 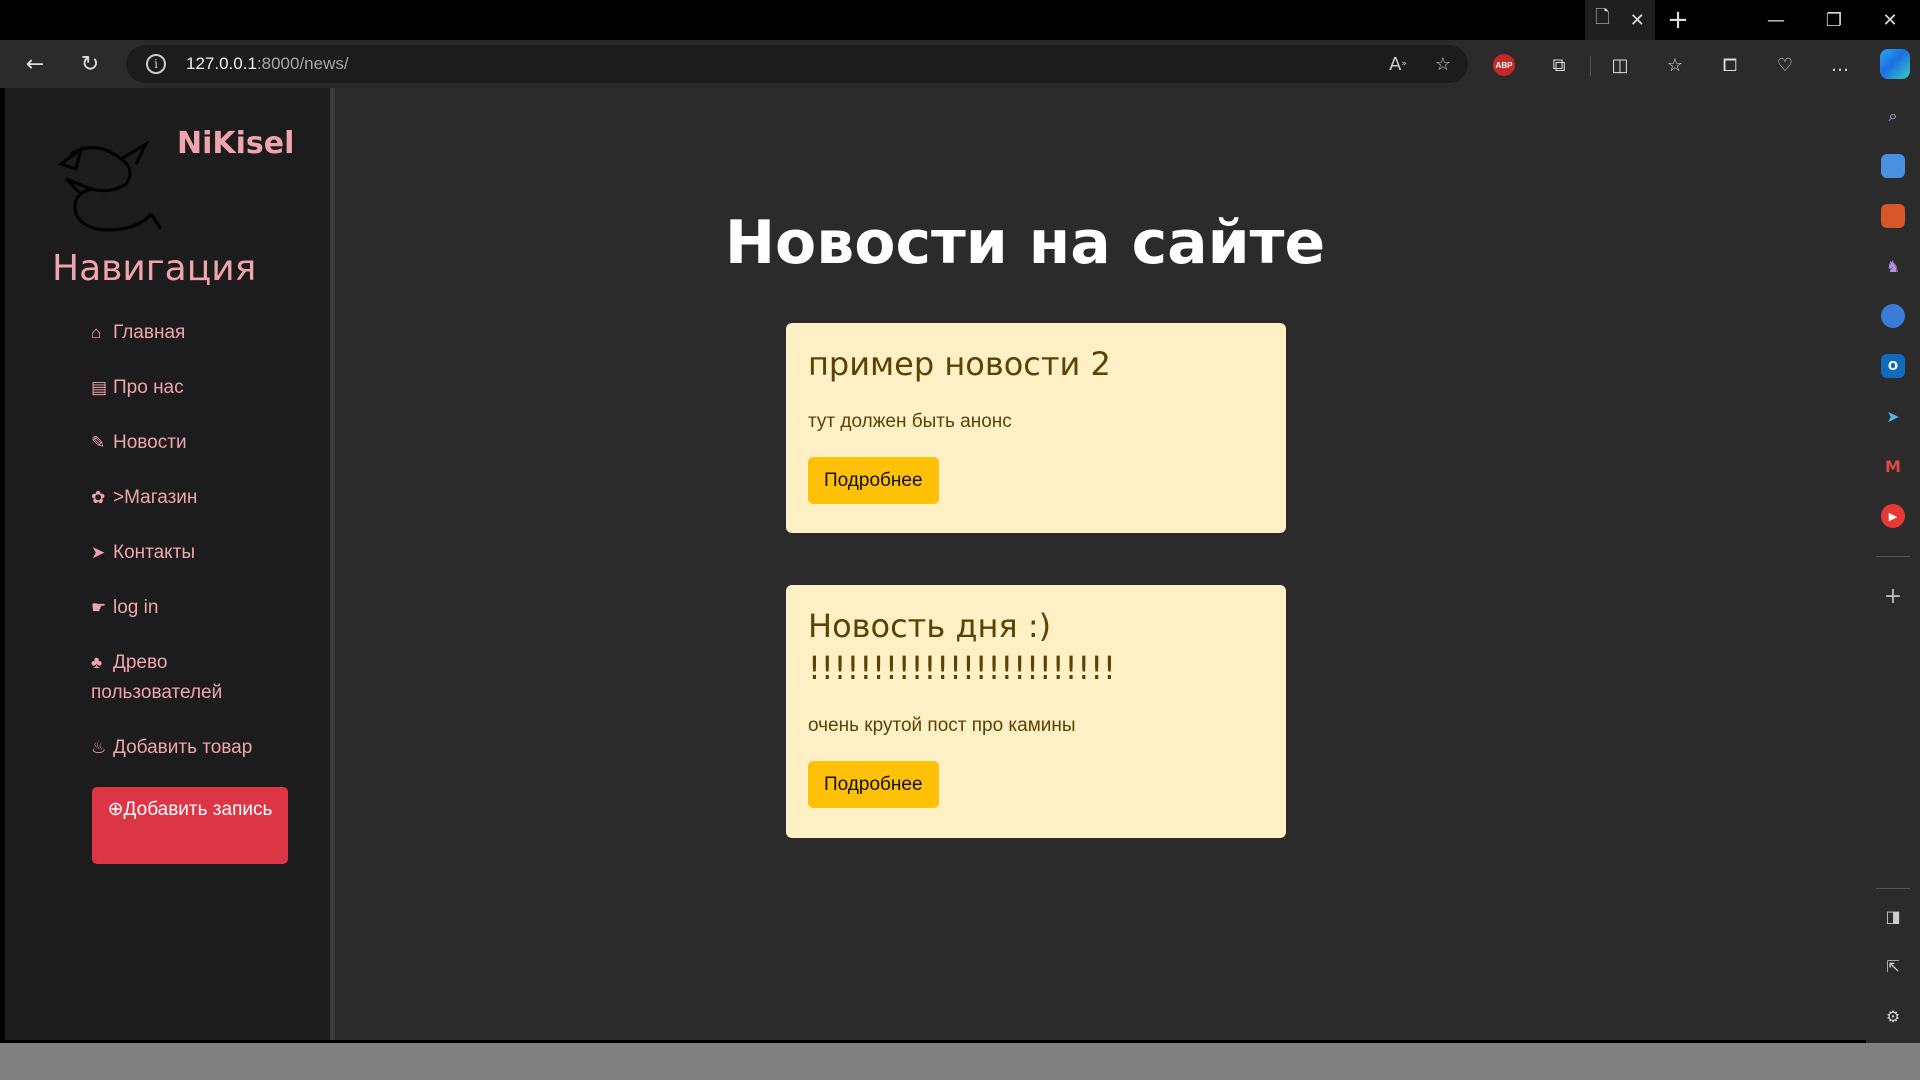 What do you see at coordinates (1893, 516) in the screenshot?
I see `youtube-music-icon: ▶` at bounding box center [1893, 516].